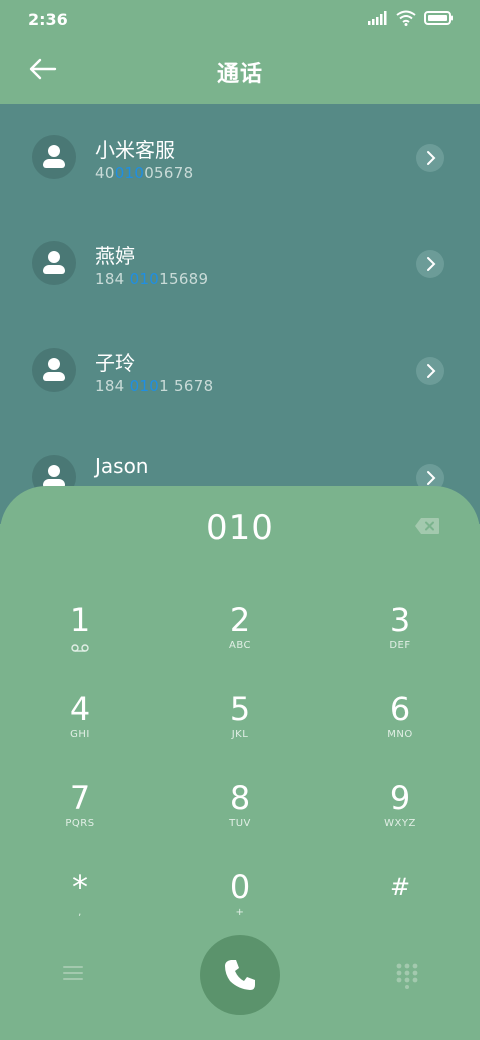  I want to click on contact-number: 4001005678, so click(144, 173).